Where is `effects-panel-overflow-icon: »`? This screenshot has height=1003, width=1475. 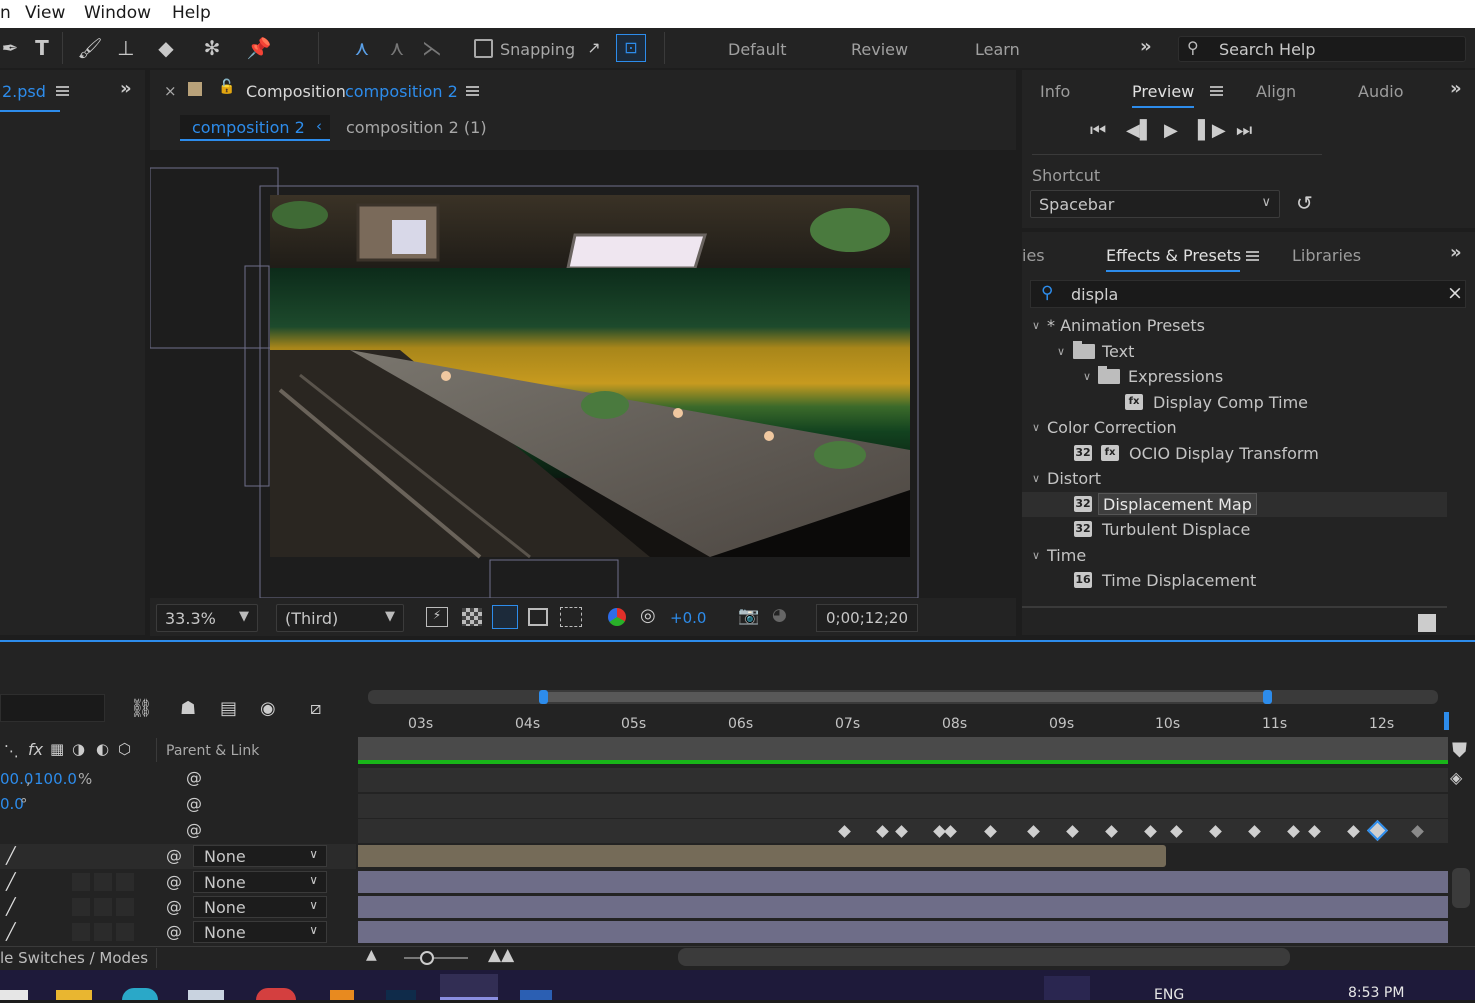
effects-panel-overflow-icon: » is located at coordinates (1456, 252).